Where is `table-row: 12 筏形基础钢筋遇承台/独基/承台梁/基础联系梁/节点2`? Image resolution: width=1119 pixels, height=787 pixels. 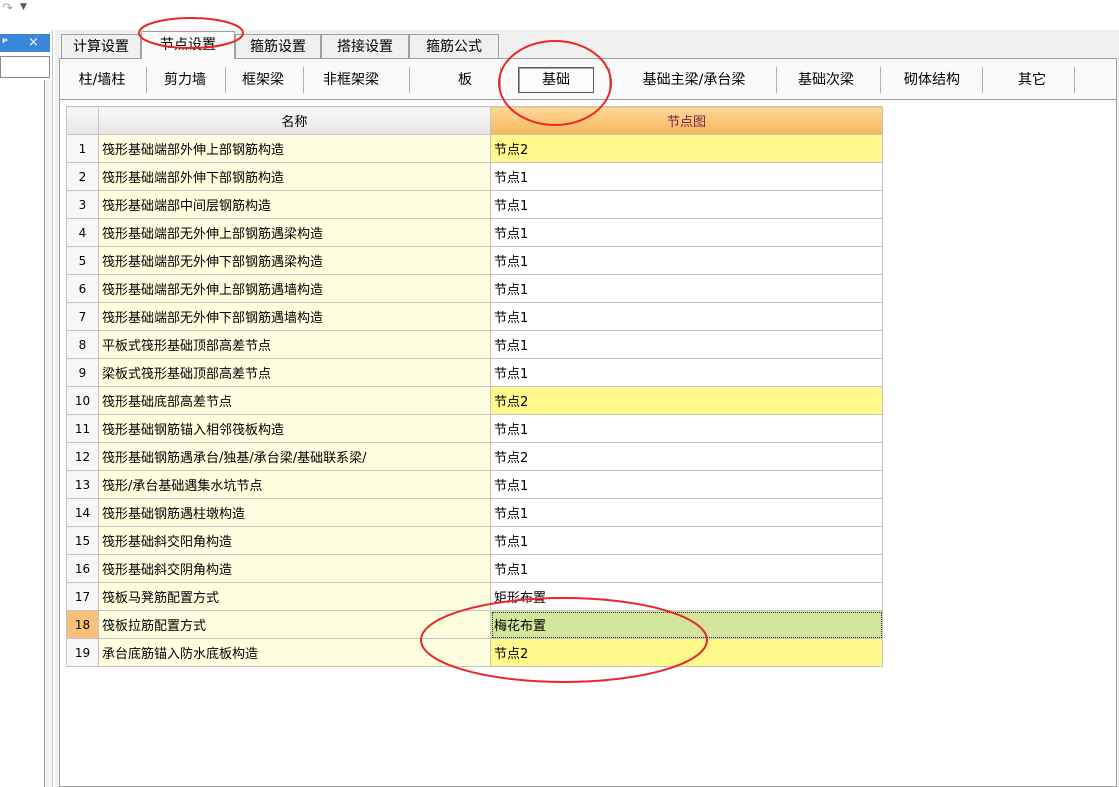
table-row: 12 筏形基础钢筋遇承台/独基/承台梁/基础联系梁/节点2 is located at coordinates (474, 456).